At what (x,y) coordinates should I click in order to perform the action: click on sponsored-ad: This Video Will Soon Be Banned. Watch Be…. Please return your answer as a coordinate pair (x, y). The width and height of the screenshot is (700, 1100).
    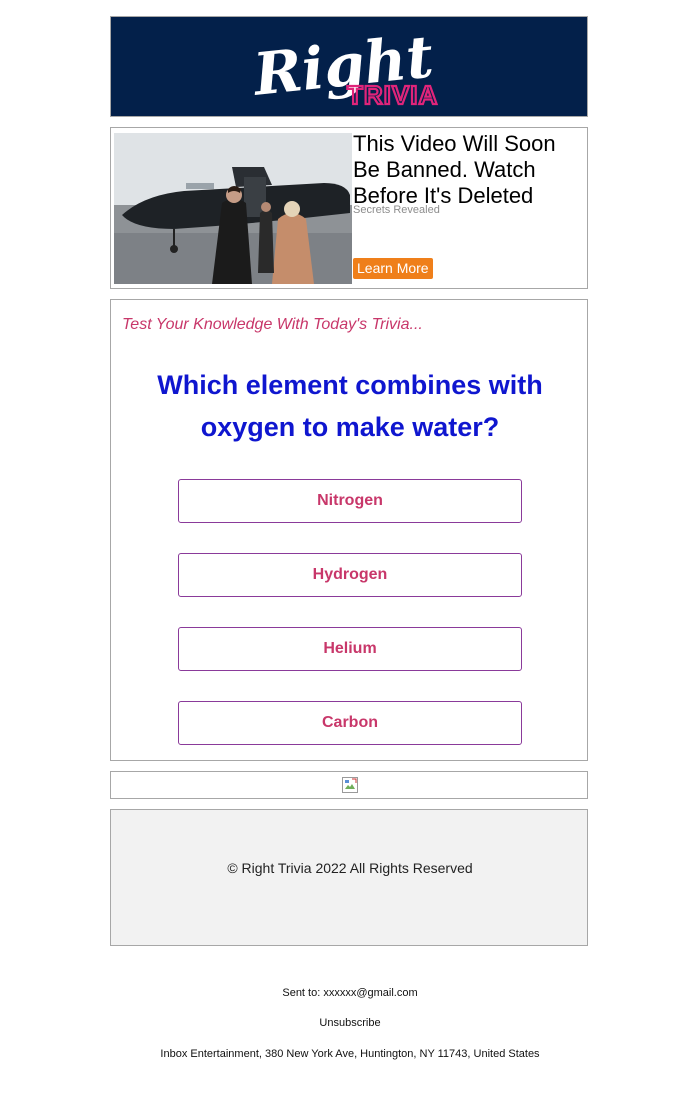
    Looking at the image, I should click on (349, 208).